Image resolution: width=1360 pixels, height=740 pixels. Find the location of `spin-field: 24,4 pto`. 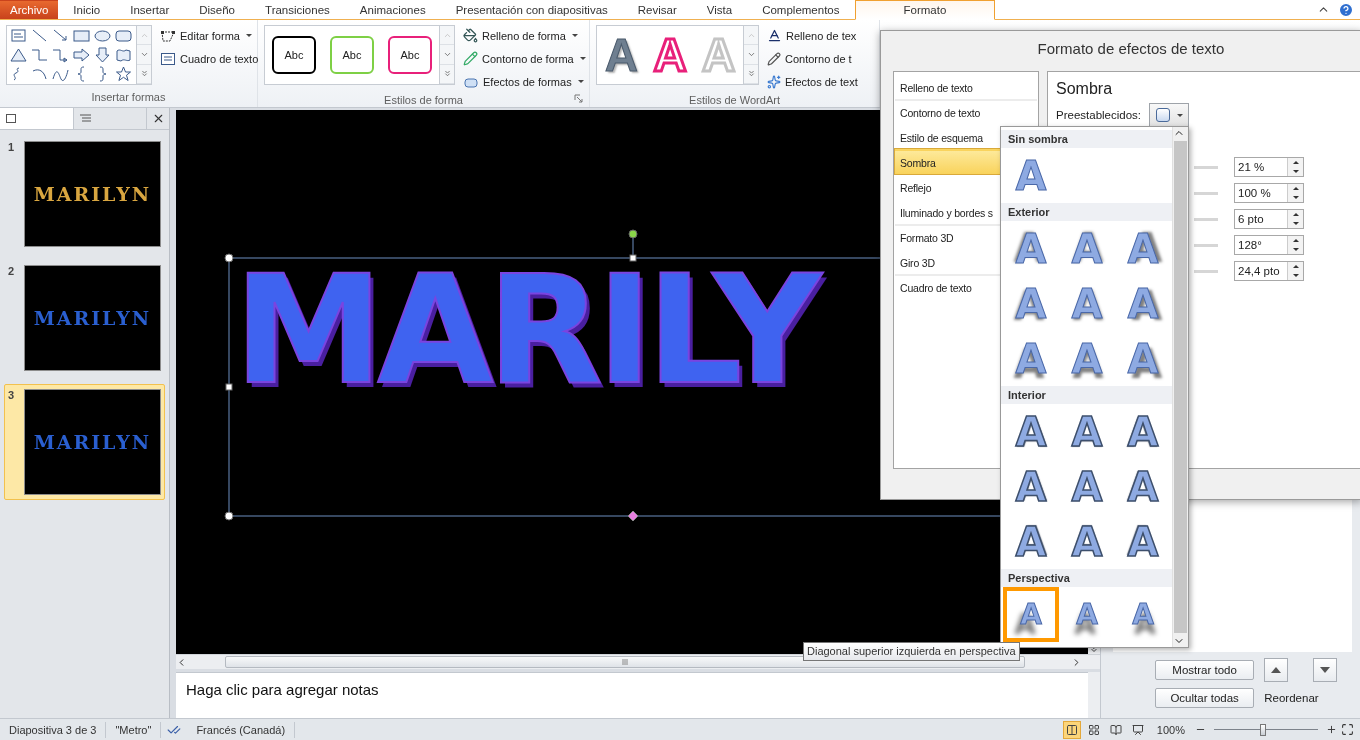

spin-field: 24,4 pto is located at coordinates (1269, 271).